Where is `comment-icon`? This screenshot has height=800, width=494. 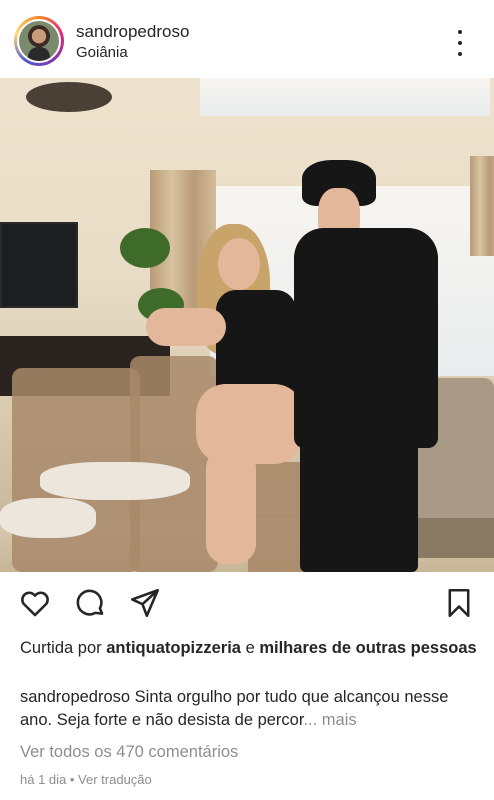 comment-icon is located at coordinates (90, 603).